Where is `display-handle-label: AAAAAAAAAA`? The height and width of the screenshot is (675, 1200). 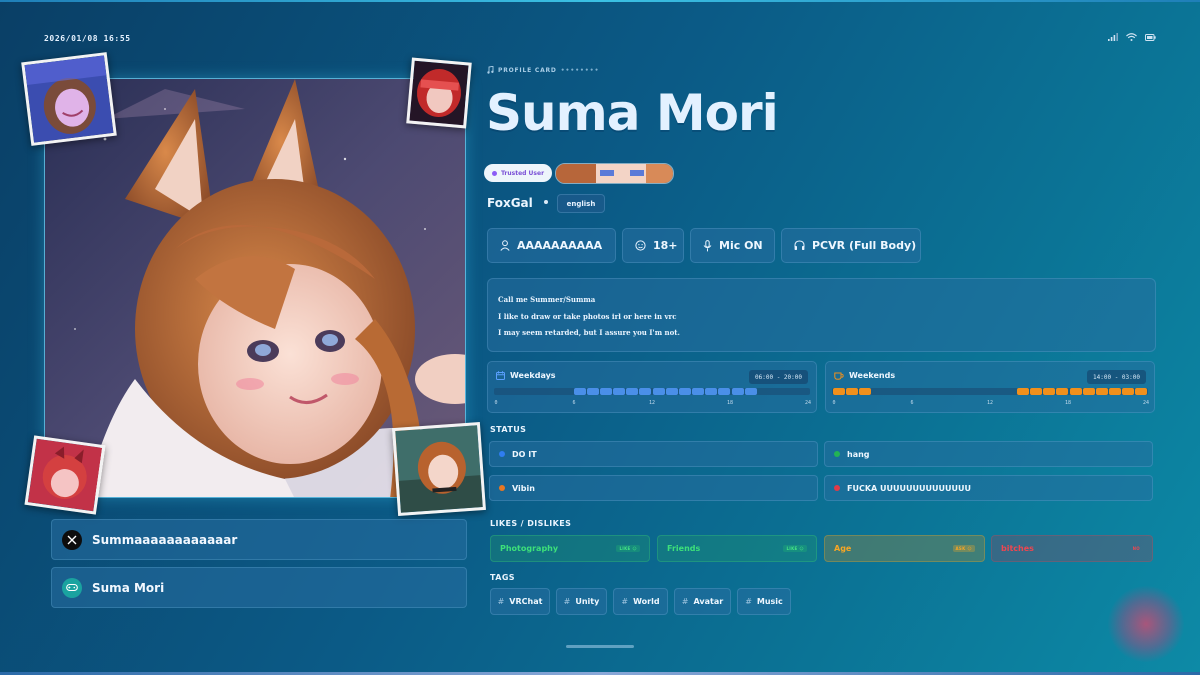 display-handle-label: AAAAAAAAAA is located at coordinates (560, 245).